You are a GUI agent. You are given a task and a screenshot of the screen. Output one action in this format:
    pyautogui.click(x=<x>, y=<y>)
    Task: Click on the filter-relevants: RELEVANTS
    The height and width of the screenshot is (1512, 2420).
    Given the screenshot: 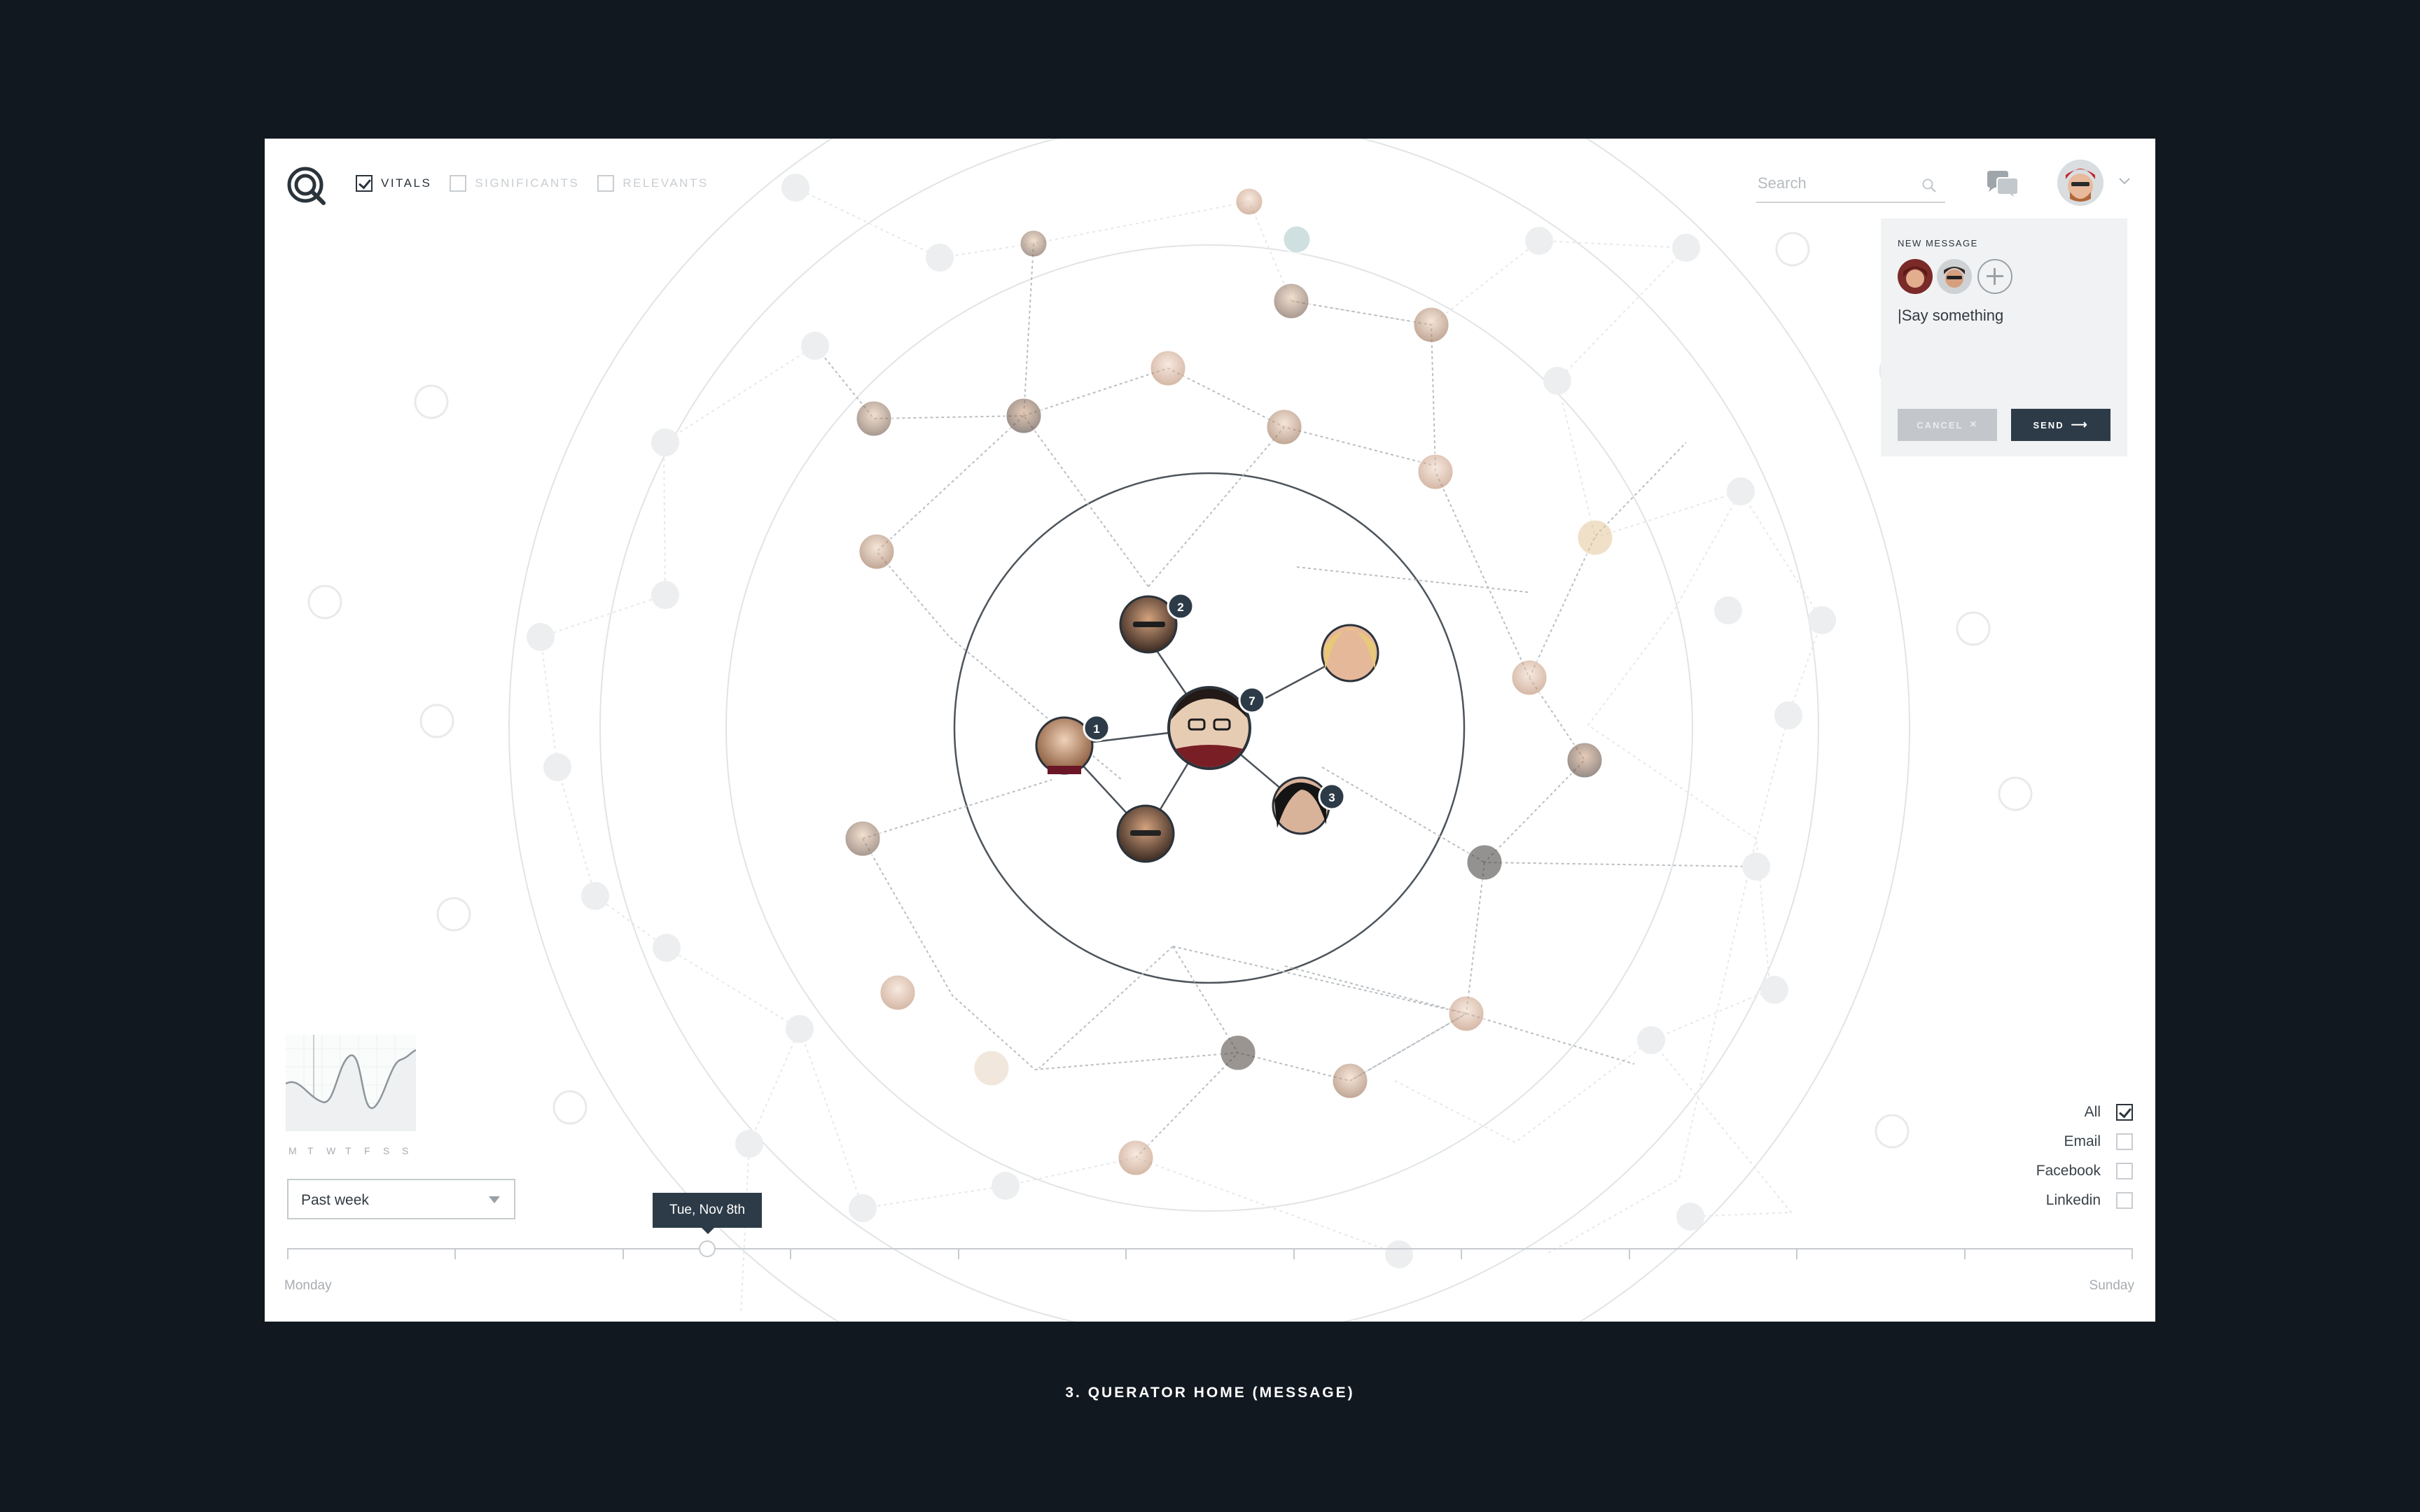 What is the action you would take?
    pyautogui.click(x=652, y=183)
    